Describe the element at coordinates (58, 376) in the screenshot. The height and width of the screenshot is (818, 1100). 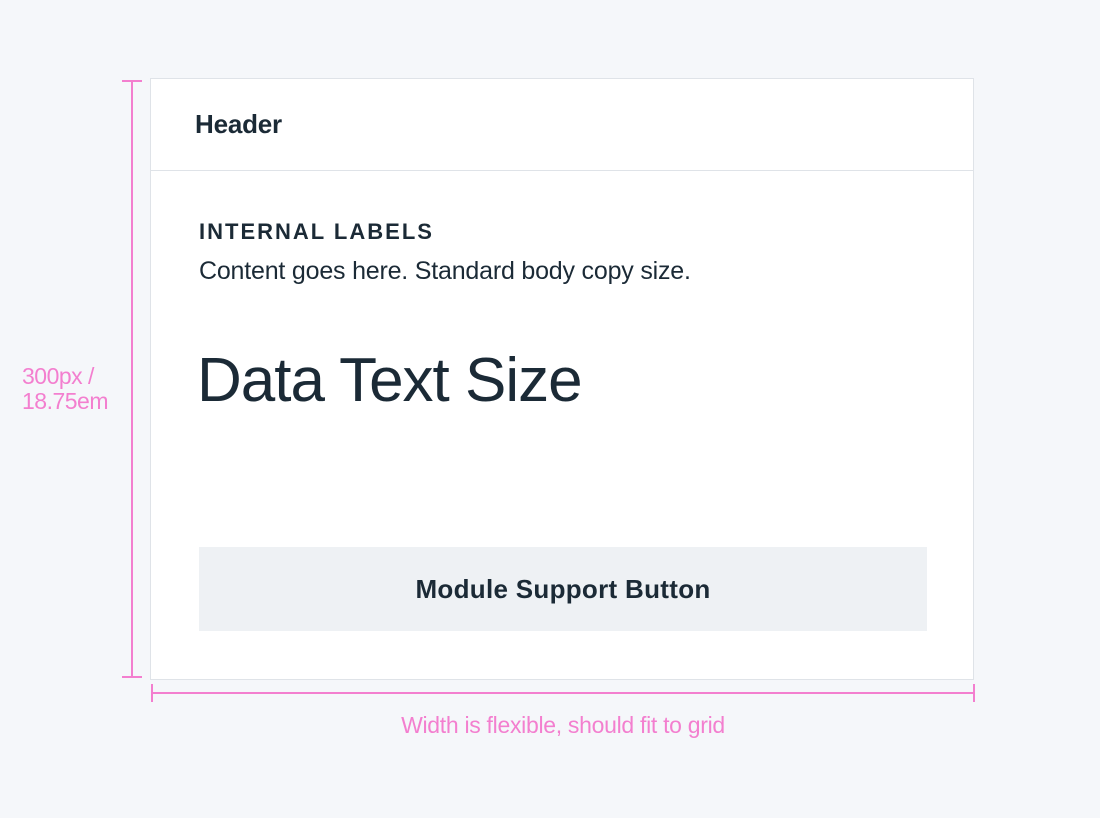
I see `height-annotation-line1: 300px /` at that location.